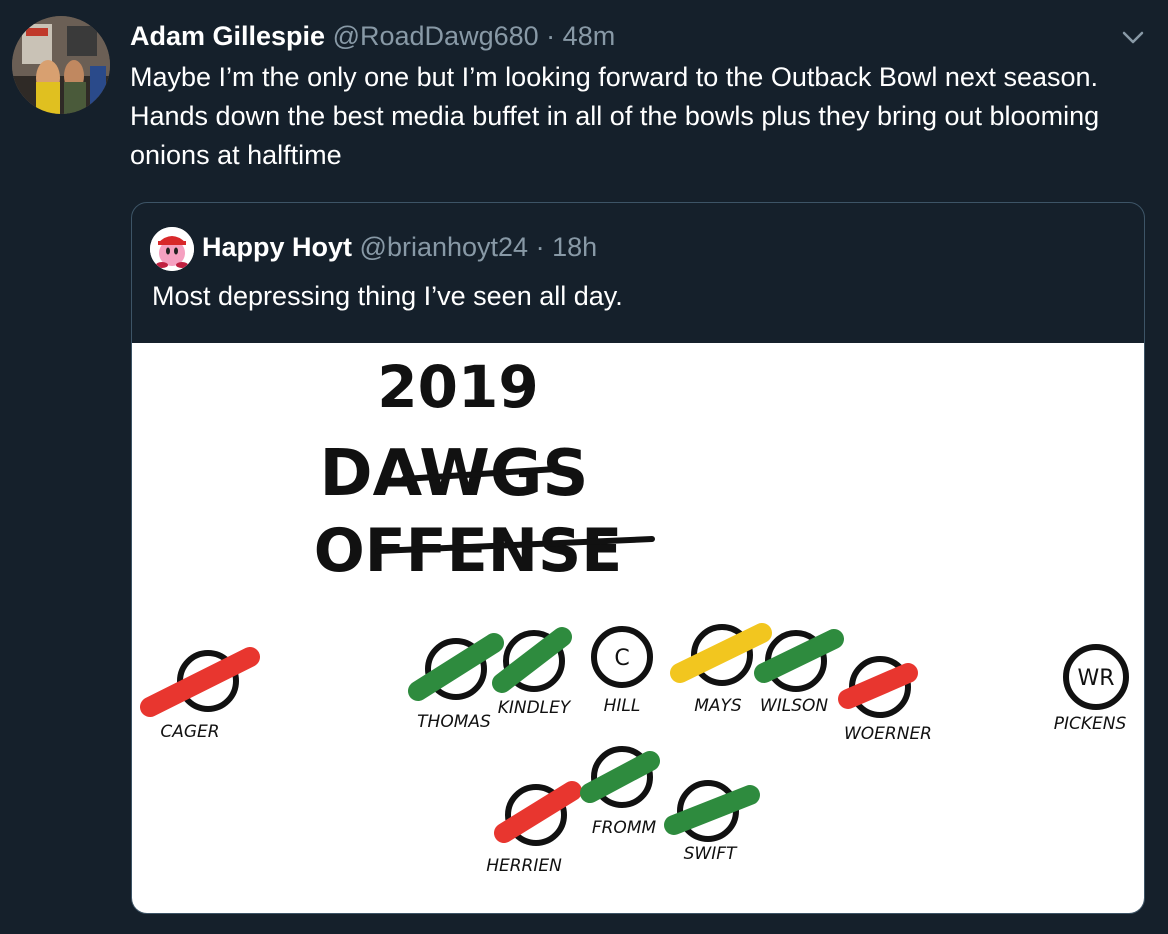  Describe the element at coordinates (456, 682) in the screenshot. I see `player-thomas: THOMAS` at that location.